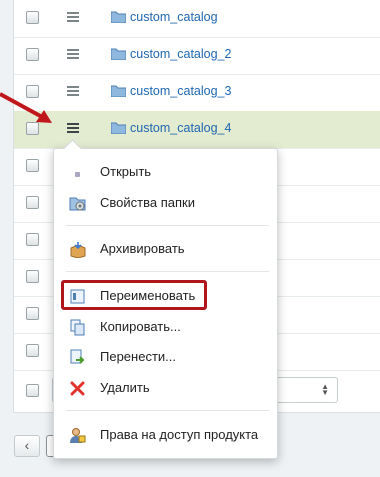 The width and height of the screenshot is (380, 477). Describe the element at coordinates (77, 356) in the screenshot. I see `move-icon` at that location.